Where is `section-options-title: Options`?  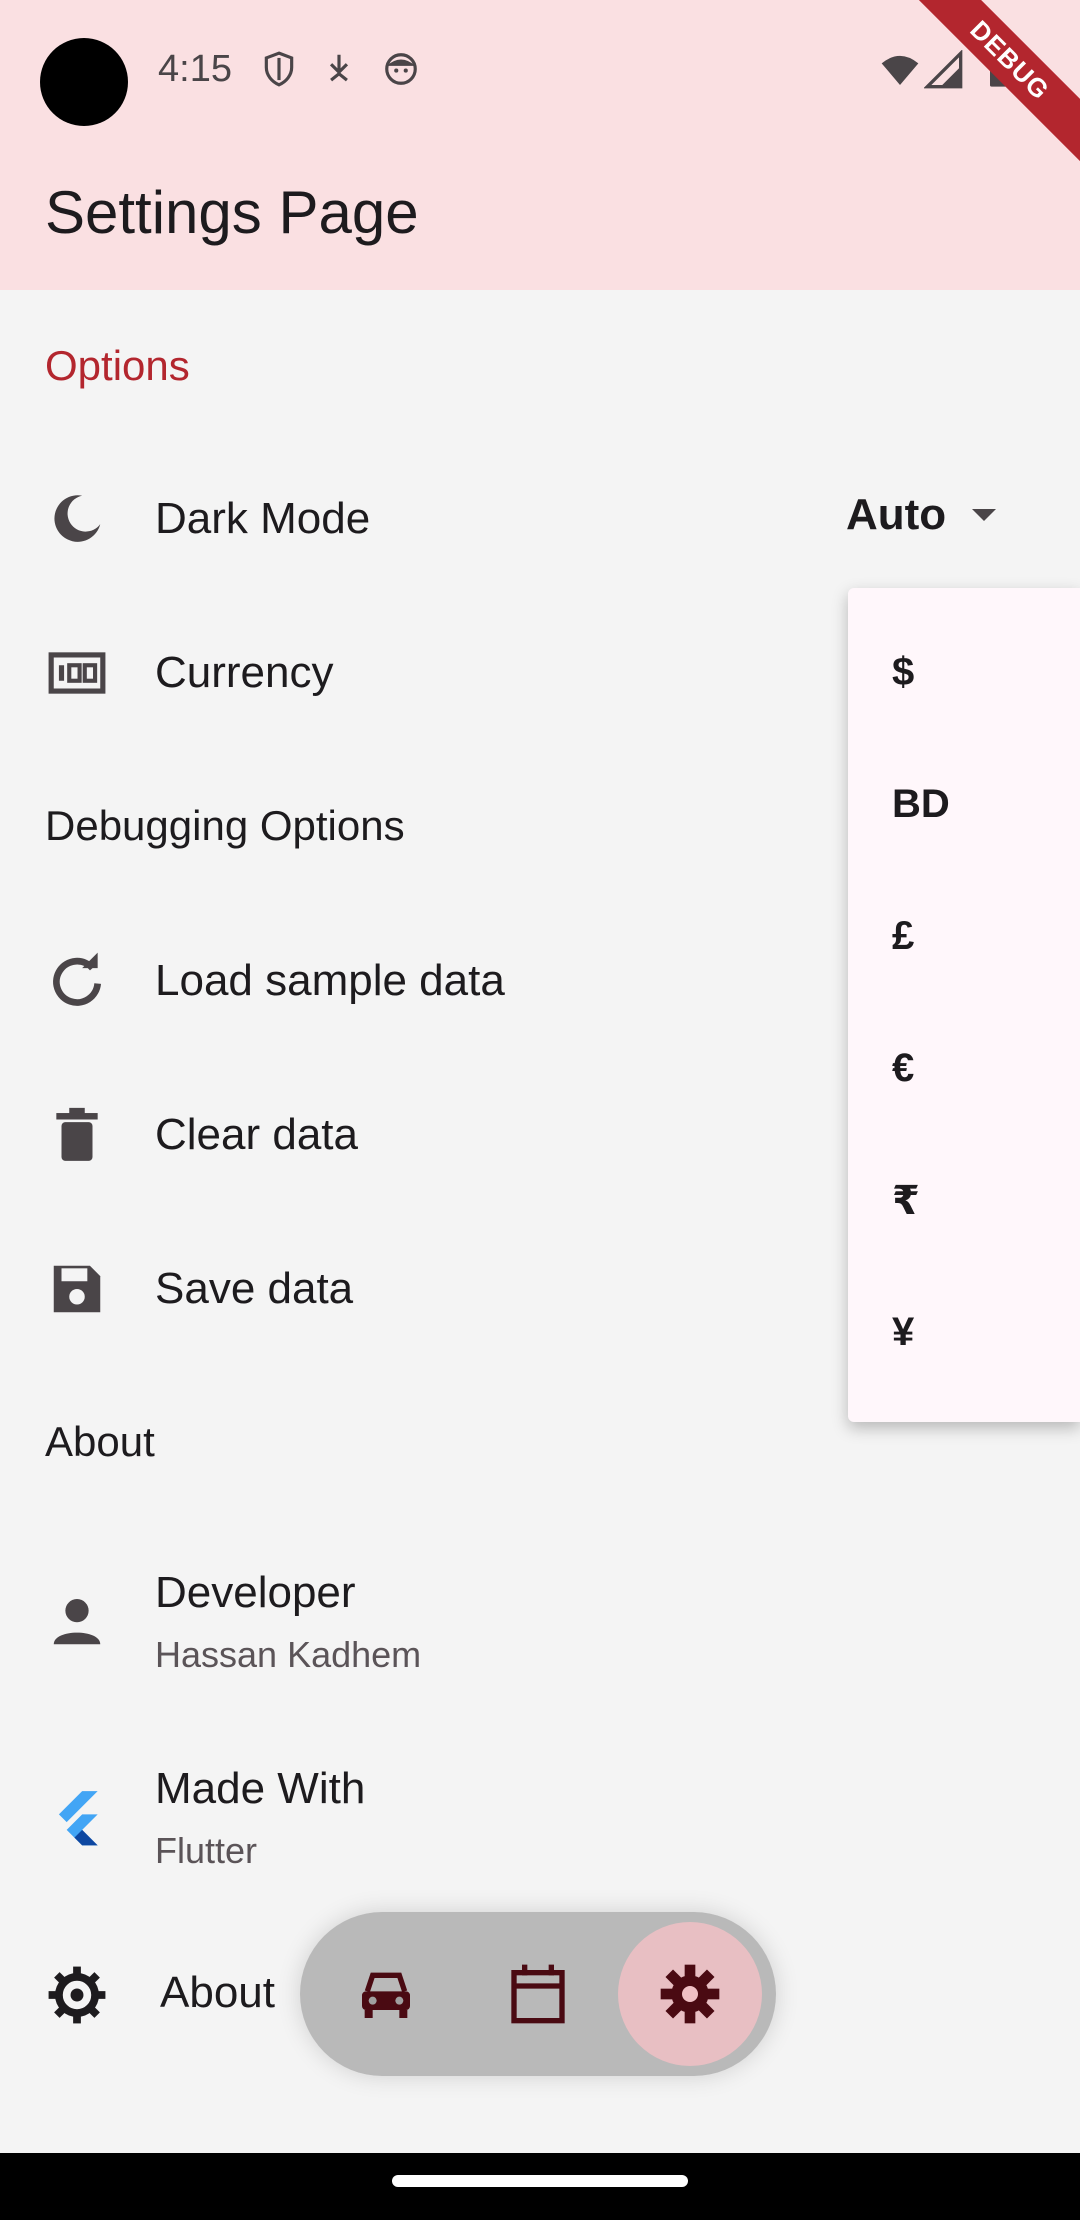
section-options-title: Options is located at coordinates (117, 365).